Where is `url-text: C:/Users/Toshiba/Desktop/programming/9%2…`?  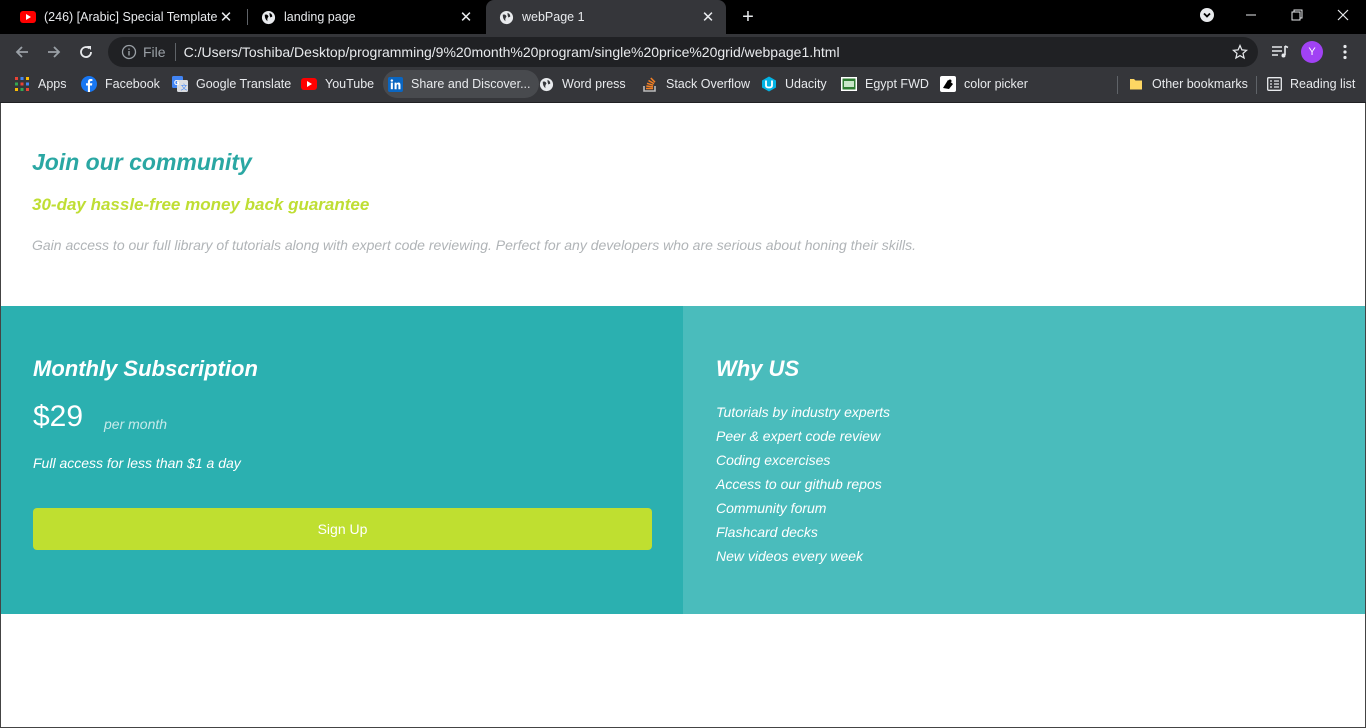 url-text: C:/Users/Toshiba/Desktop/programming/9%2… is located at coordinates (512, 52).